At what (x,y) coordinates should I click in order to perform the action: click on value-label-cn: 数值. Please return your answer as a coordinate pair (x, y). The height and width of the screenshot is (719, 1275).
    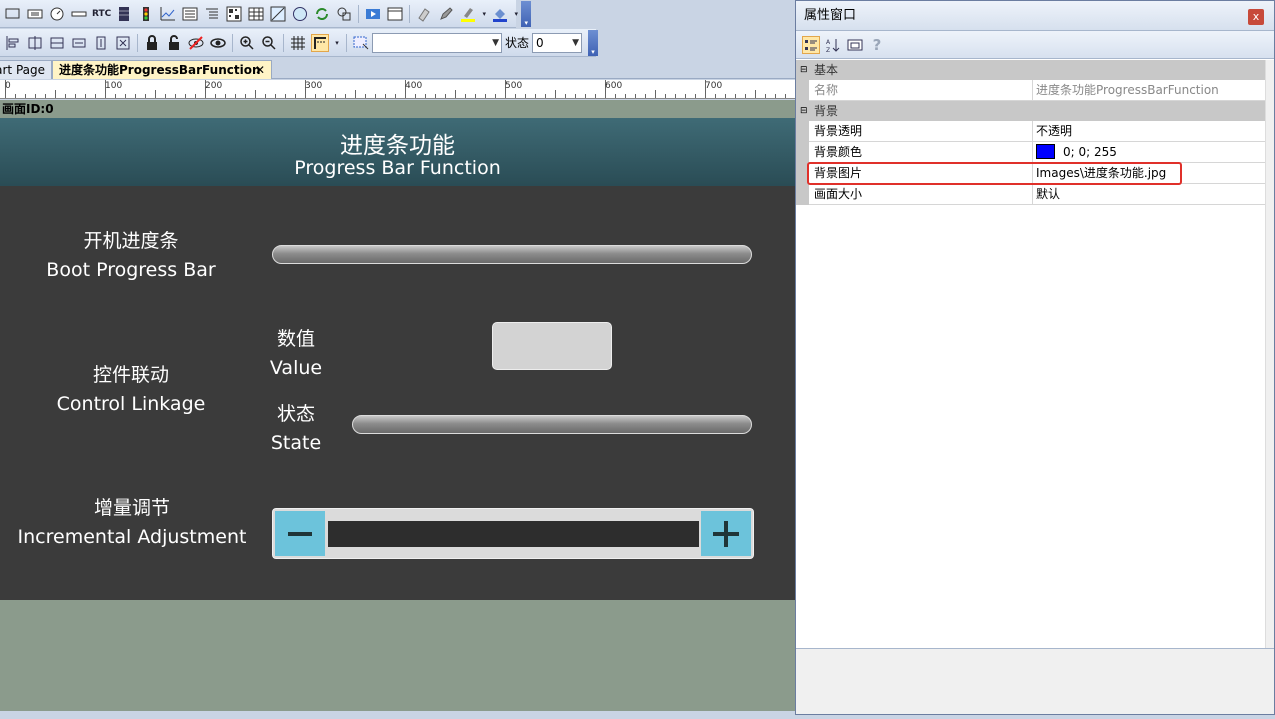
    Looking at the image, I should click on (295, 339).